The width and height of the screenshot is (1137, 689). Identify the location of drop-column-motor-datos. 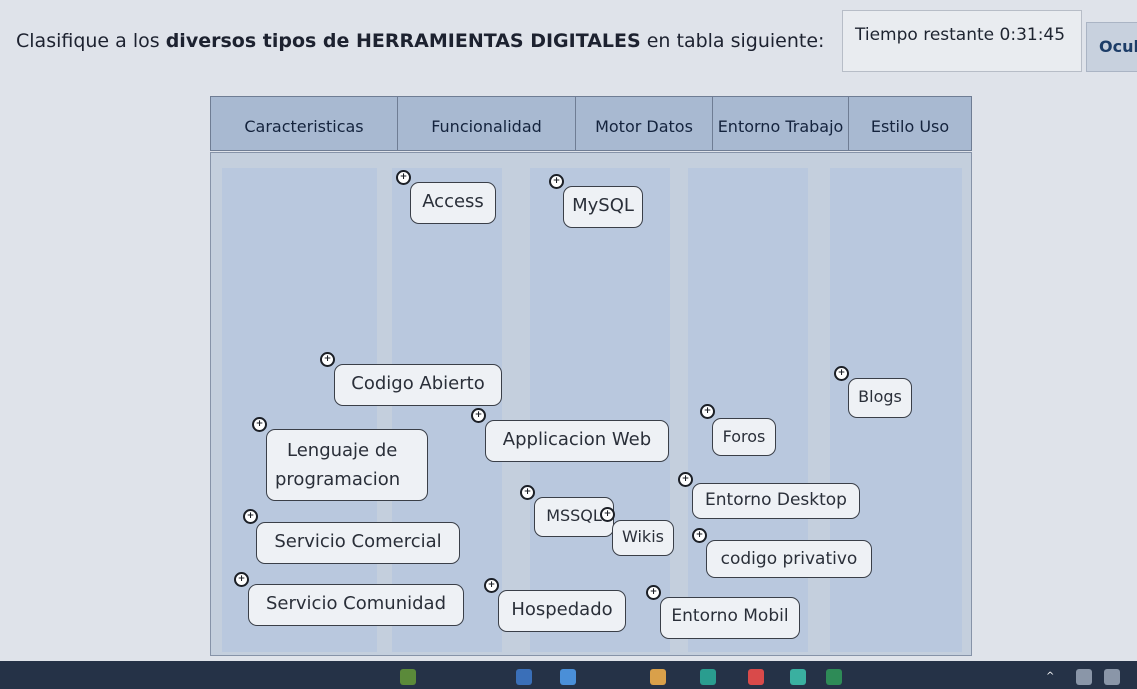
(600, 410).